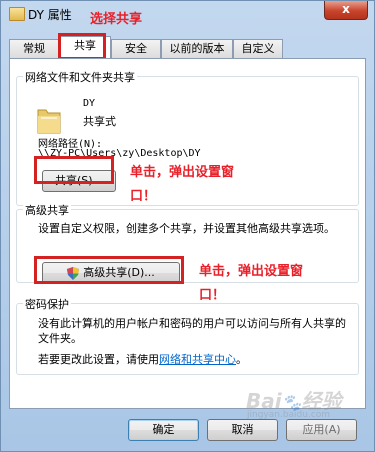 The width and height of the screenshot is (375, 452). I want to click on tab-general: 常规, so click(34, 48).